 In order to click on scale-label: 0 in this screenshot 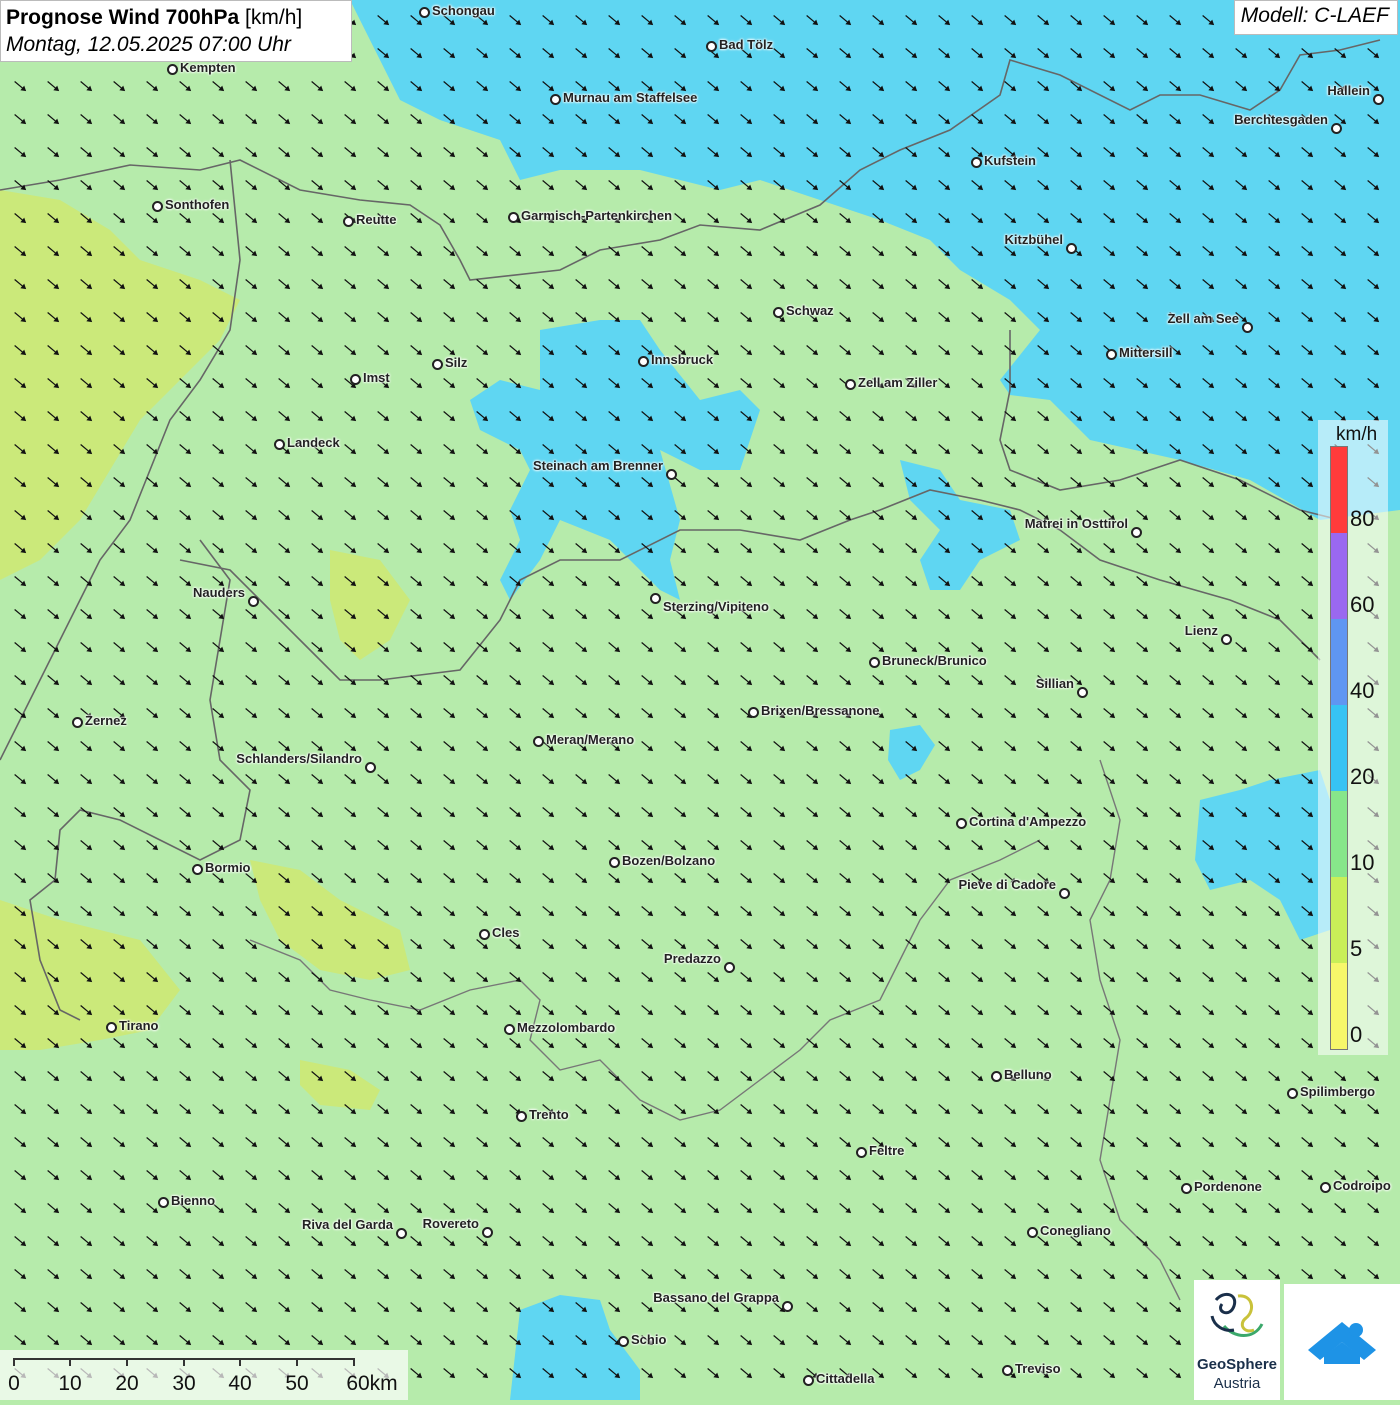, I will do `click(14, 1383)`.